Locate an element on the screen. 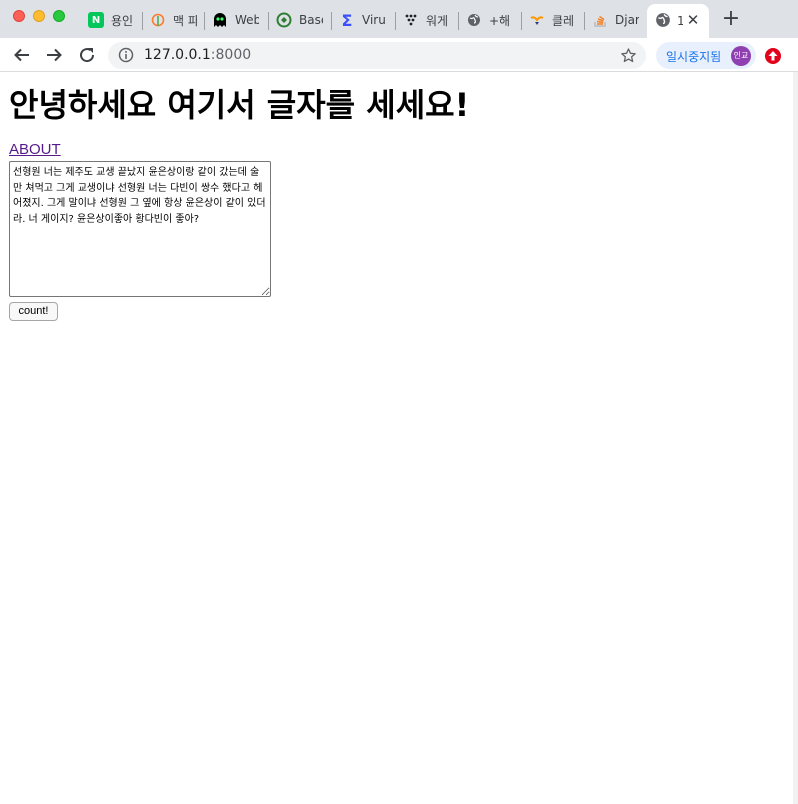 This screenshot has width=798, height=804. back-button is located at coordinates (22, 55).